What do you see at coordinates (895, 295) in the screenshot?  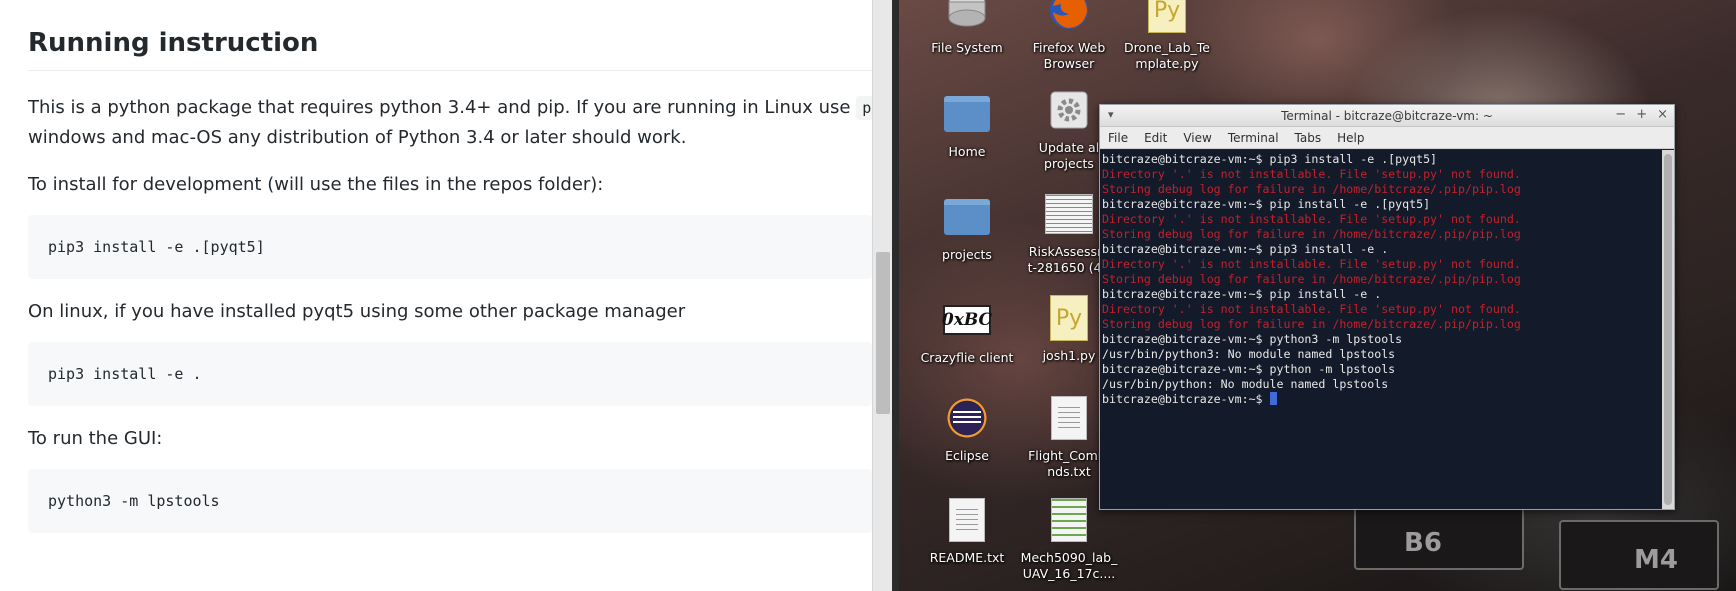 I see `window-divider` at bounding box center [895, 295].